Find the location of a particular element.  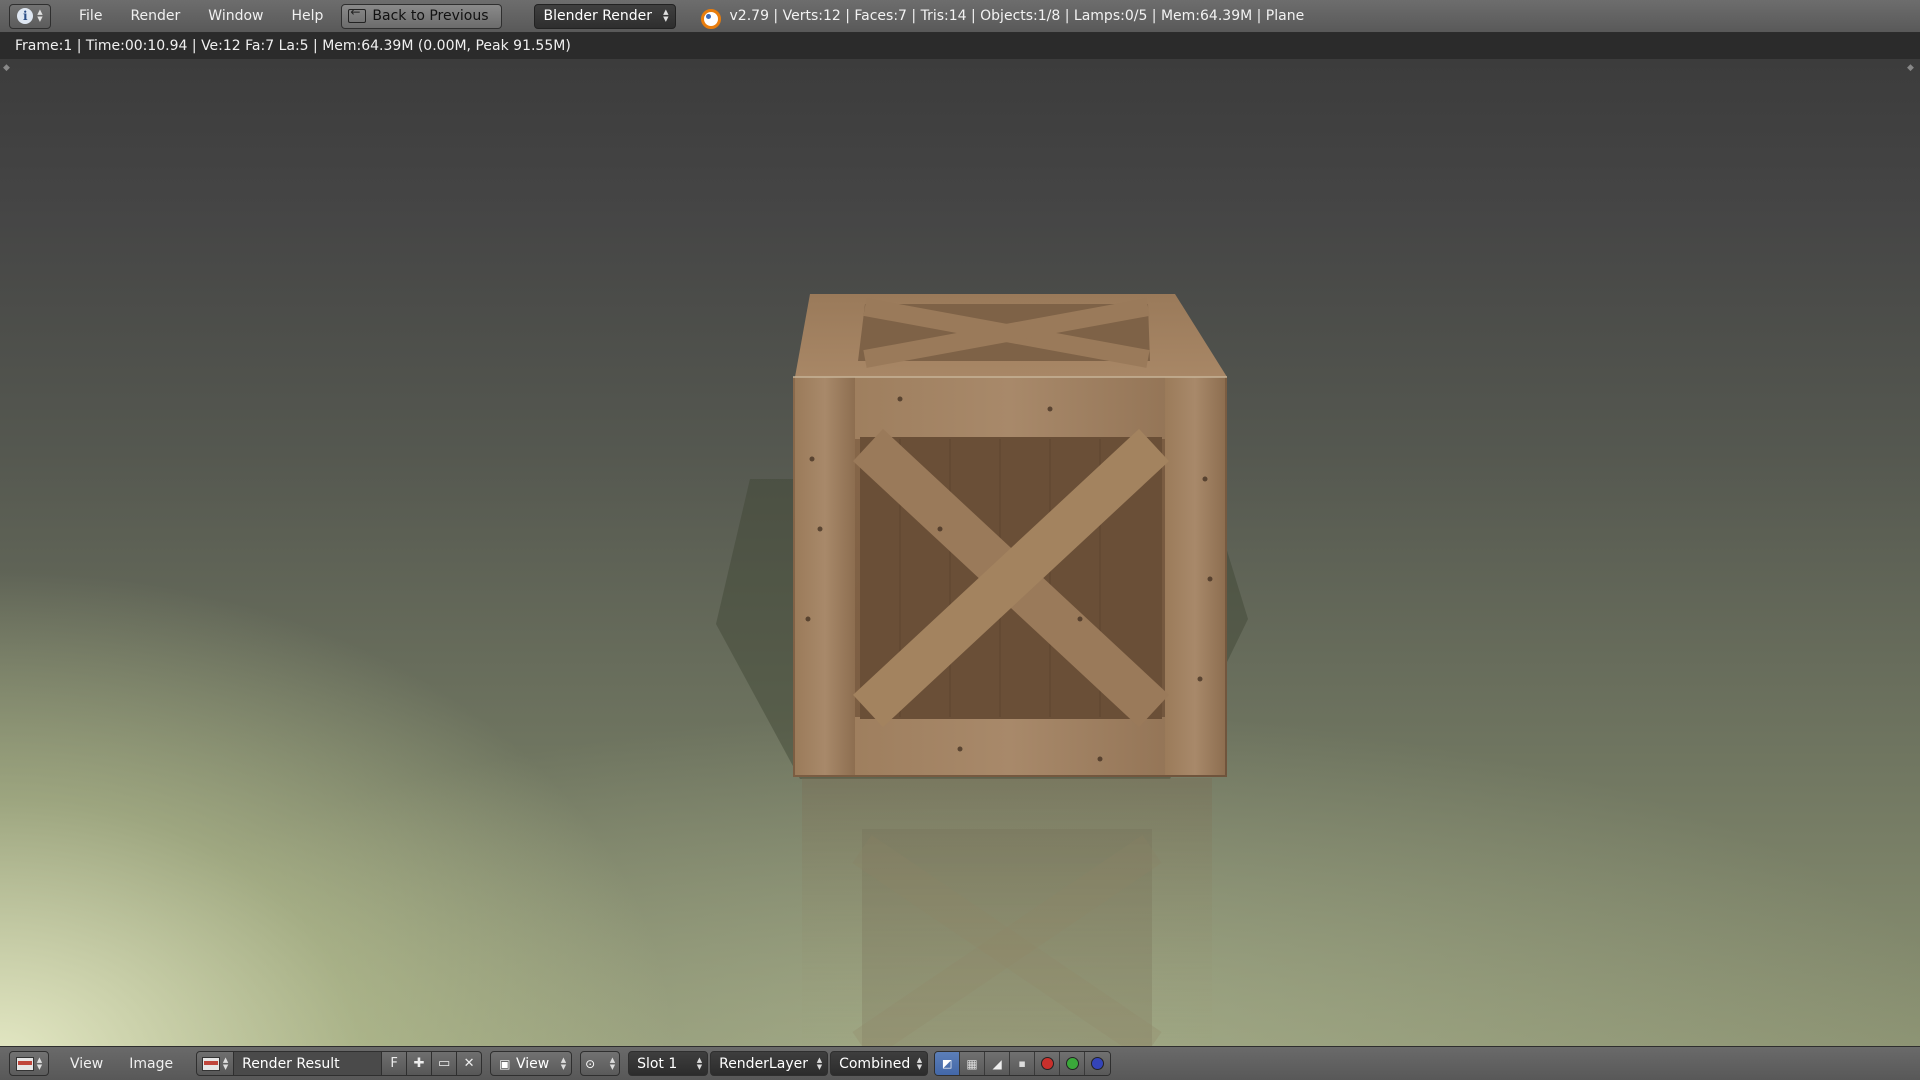

unlink-image-button: ✕ is located at coordinates (470, 1063).